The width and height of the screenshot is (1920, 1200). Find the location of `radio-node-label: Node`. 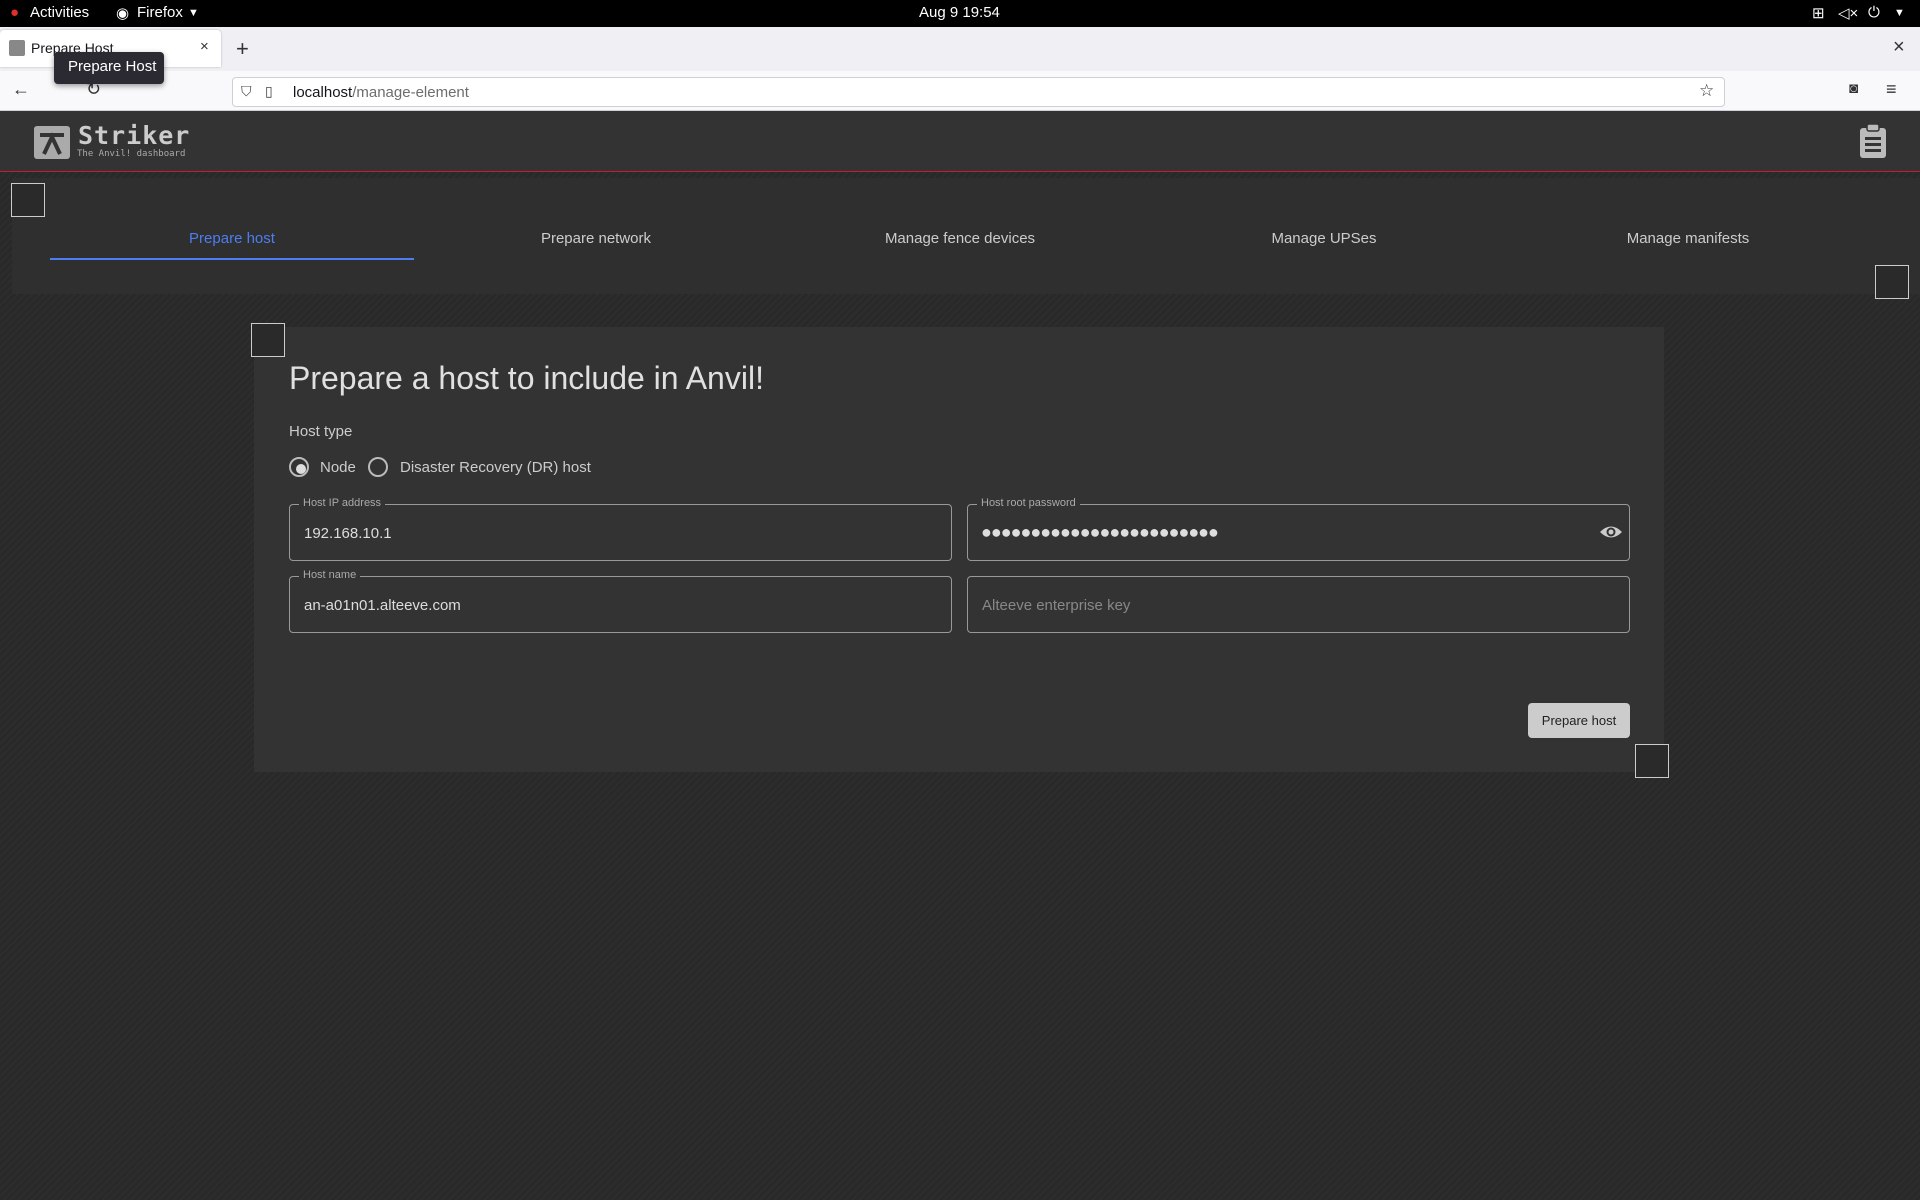

radio-node-label: Node is located at coordinates (338, 467).